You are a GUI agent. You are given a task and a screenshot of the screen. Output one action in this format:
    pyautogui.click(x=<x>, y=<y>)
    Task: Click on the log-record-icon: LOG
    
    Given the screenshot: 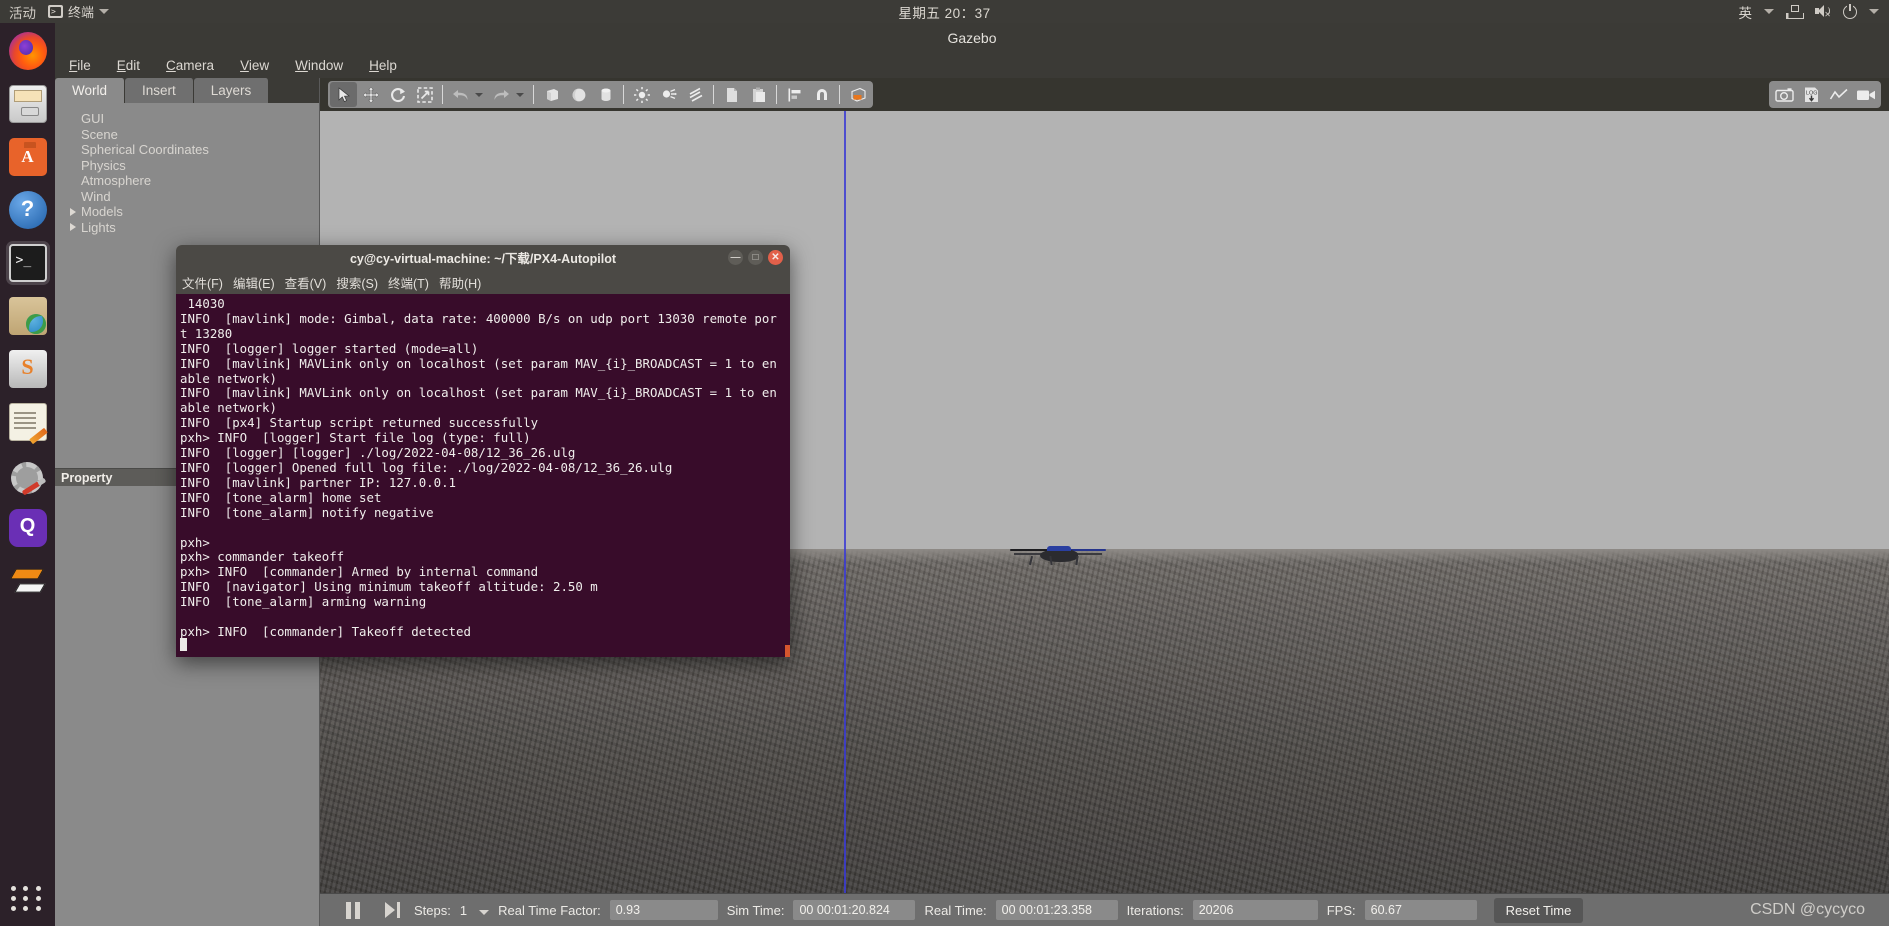 What is the action you would take?
    pyautogui.click(x=1811, y=94)
    